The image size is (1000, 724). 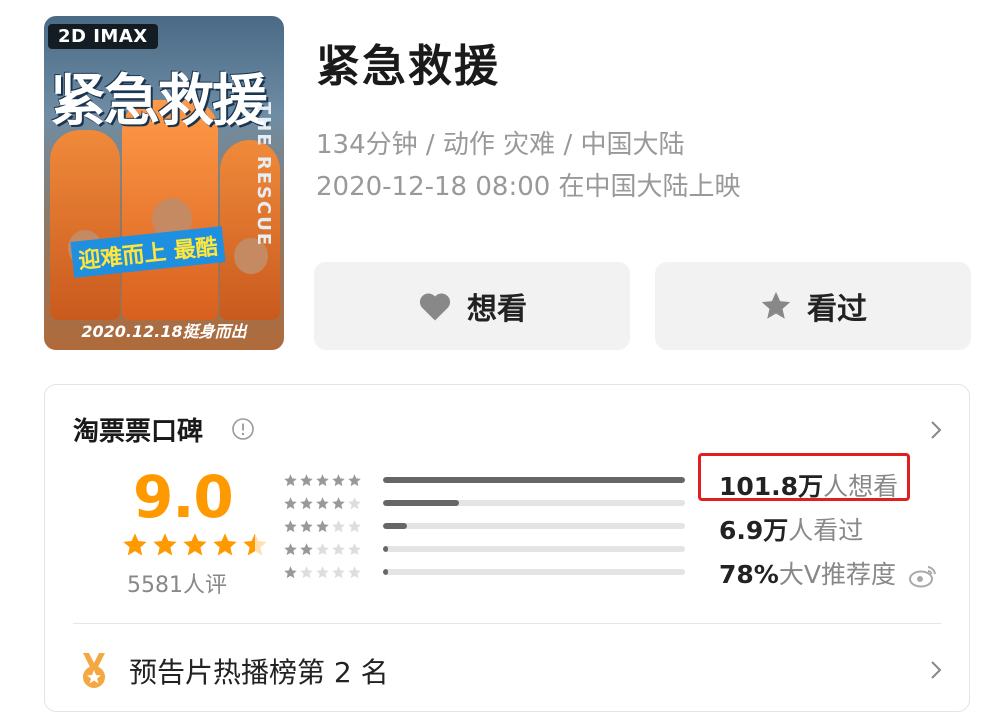 What do you see at coordinates (837, 309) in the screenshot?
I see `watched-label: 看过` at bounding box center [837, 309].